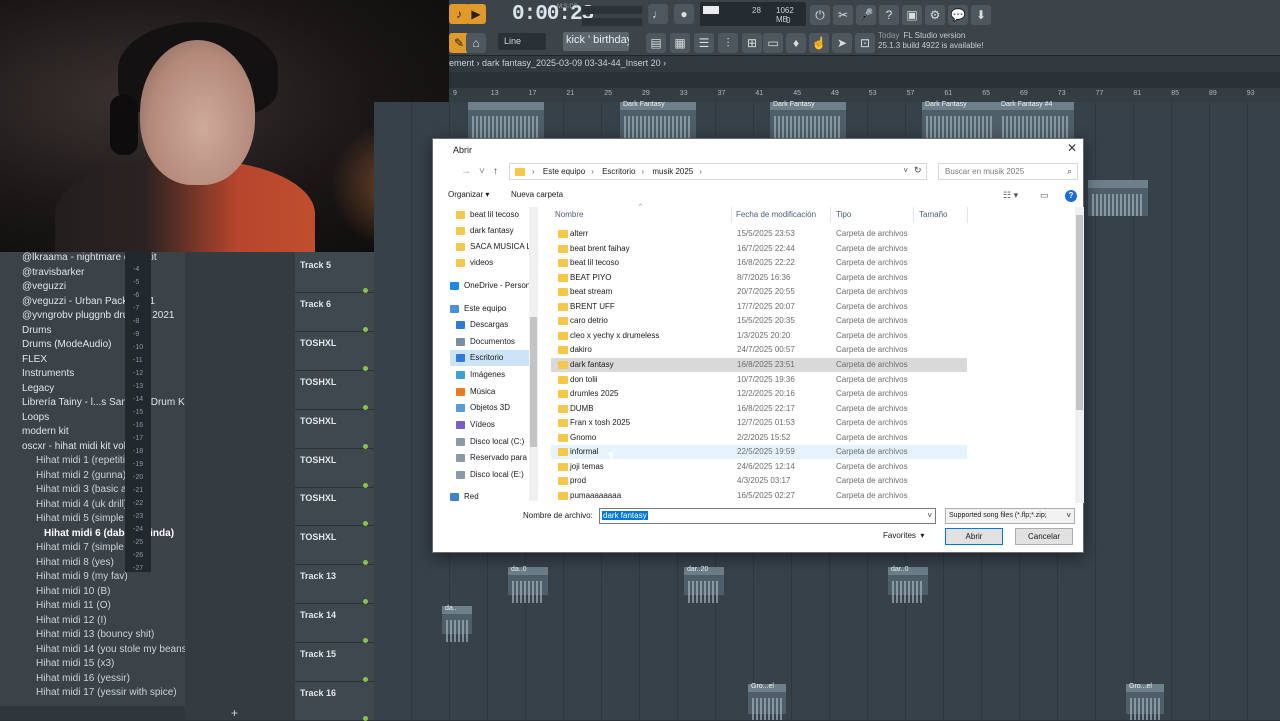 Image resolution: width=1280 pixels, height=721 pixels. I want to click on browser-file: Hihat midi 8 (yes), so click(75, 562).